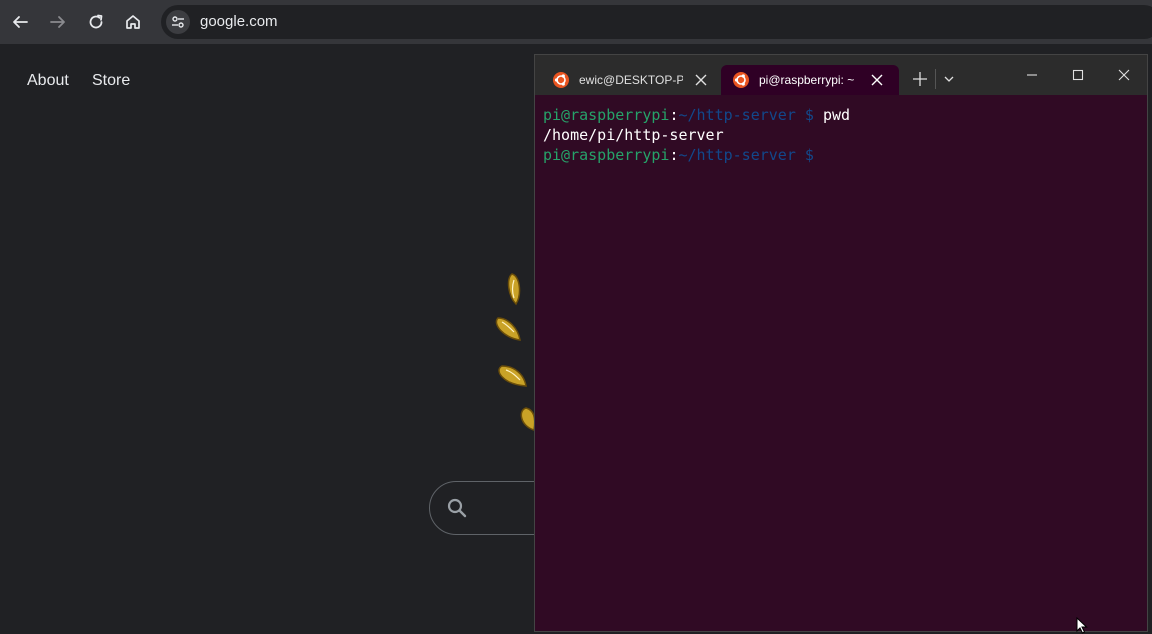 The width and height of the screenshot is (1152, 634). I want to click on google-doodle, so click(515, 347).